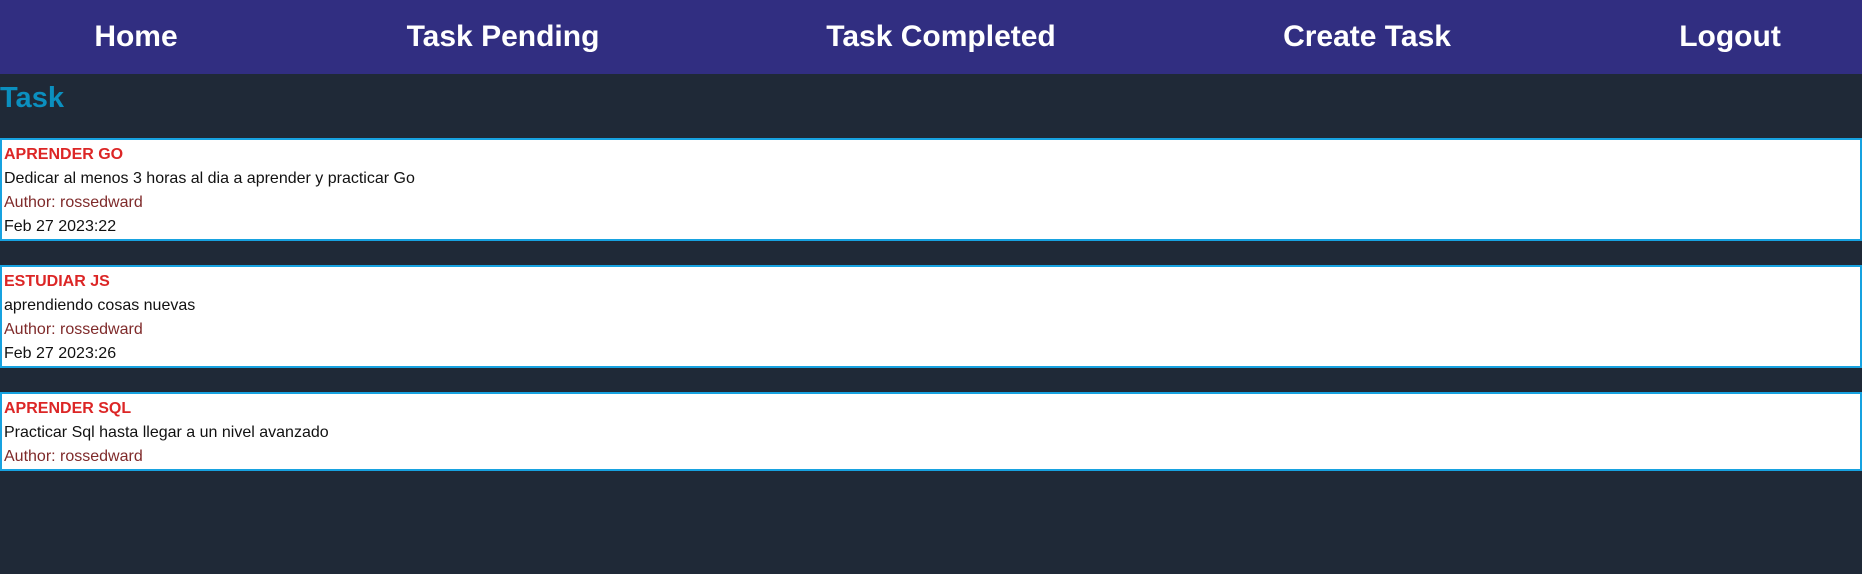 The height and width of the screenshot is (574, 1862). What do you see at coordinates (64, 154) in the screenshot?
I see `task-title: APRENDER GO` at bounding box center [64, 154].